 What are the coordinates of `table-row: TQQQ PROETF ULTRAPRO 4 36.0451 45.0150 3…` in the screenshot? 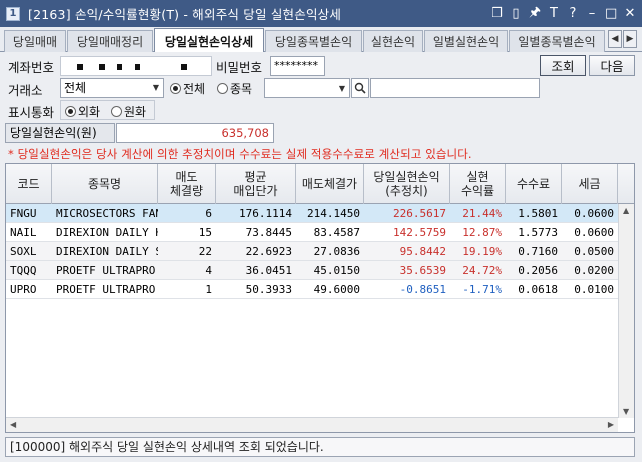 It's located at (320, 270).